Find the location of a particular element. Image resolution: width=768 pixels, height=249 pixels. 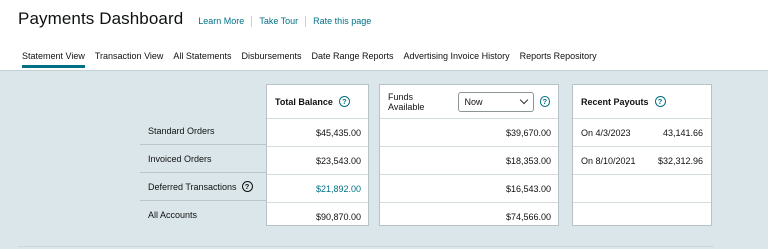

row-label-deferred-transactions: Deferred Transactions ? is located at coordinates (203, 187).